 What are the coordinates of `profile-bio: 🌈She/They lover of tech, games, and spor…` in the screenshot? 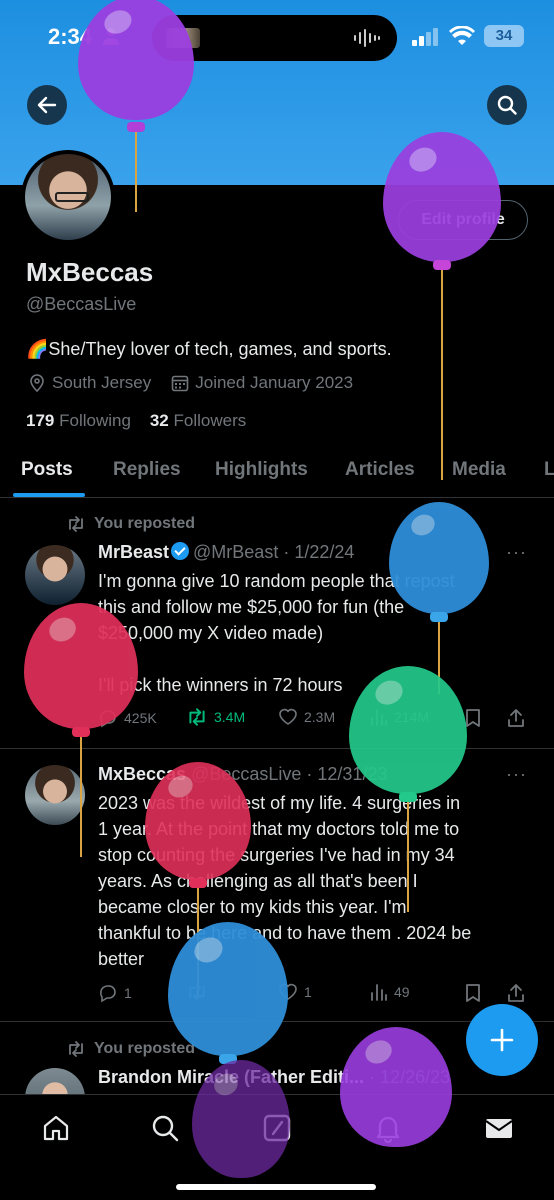 It's located at (209, 349).